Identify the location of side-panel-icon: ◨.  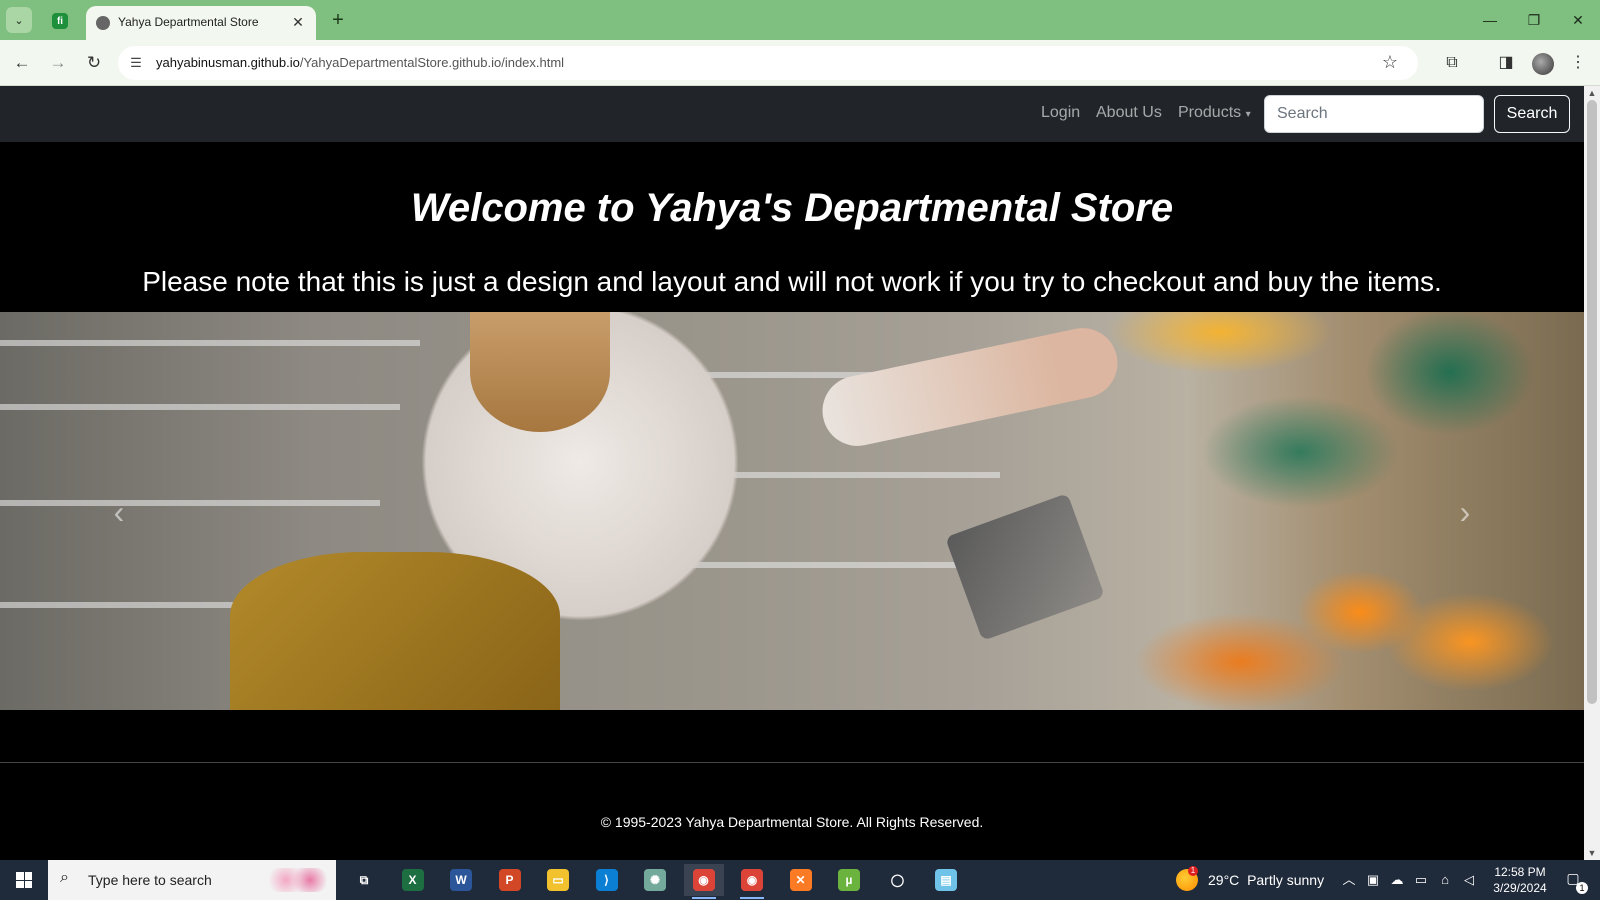
(1506, 63).